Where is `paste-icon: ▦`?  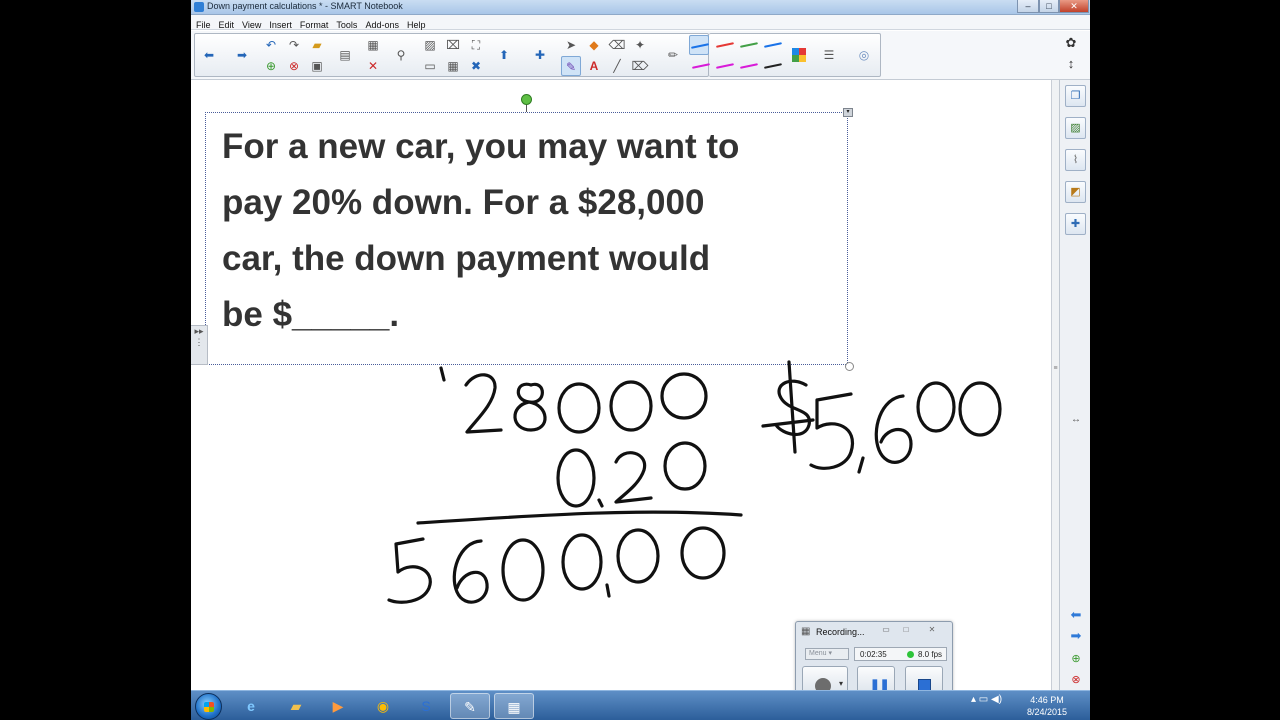 paste-icon: ▦ is located at coordinates (373, 45).